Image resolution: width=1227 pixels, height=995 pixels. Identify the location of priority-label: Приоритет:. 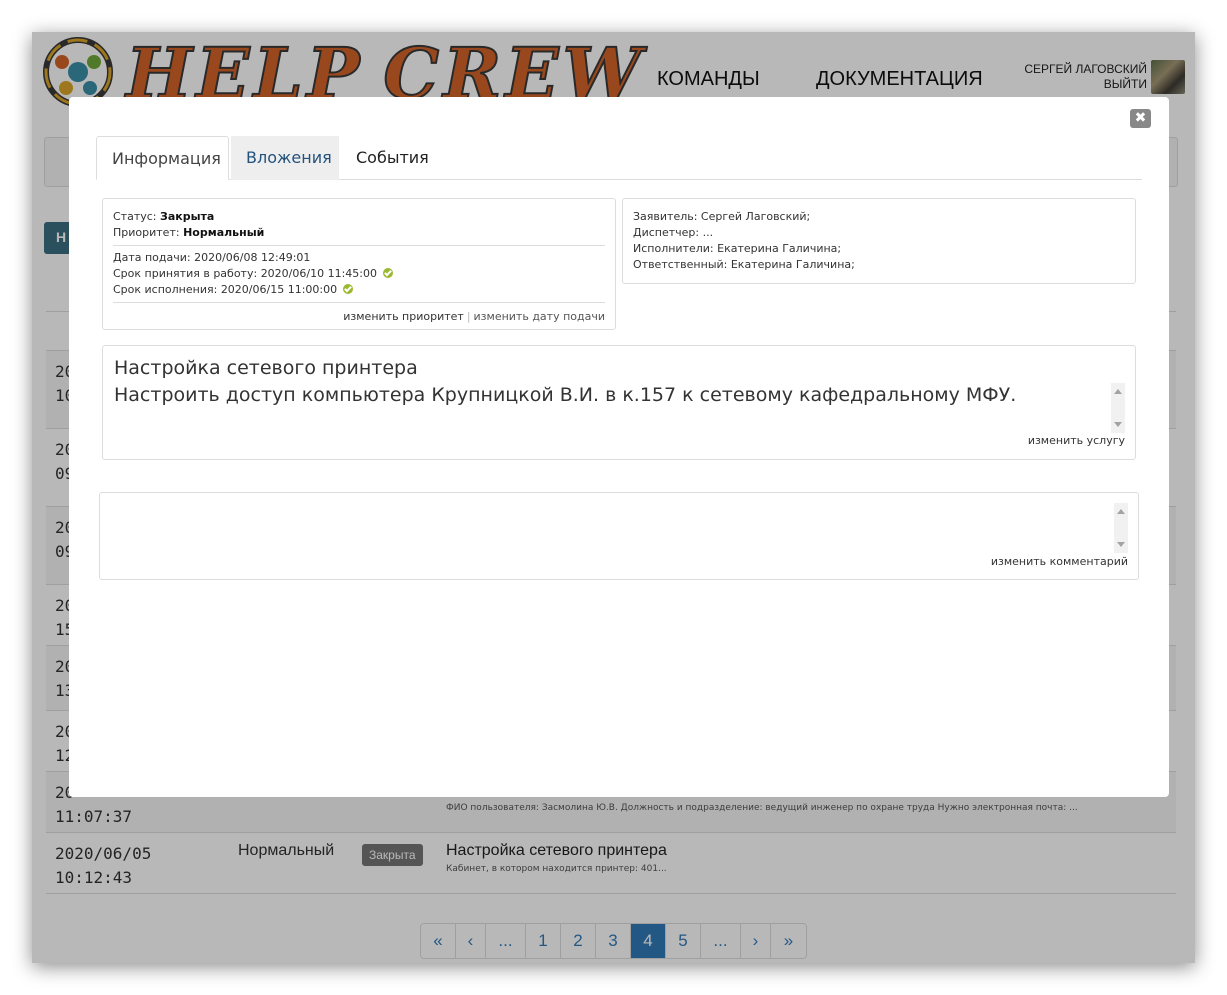
(146, 232).